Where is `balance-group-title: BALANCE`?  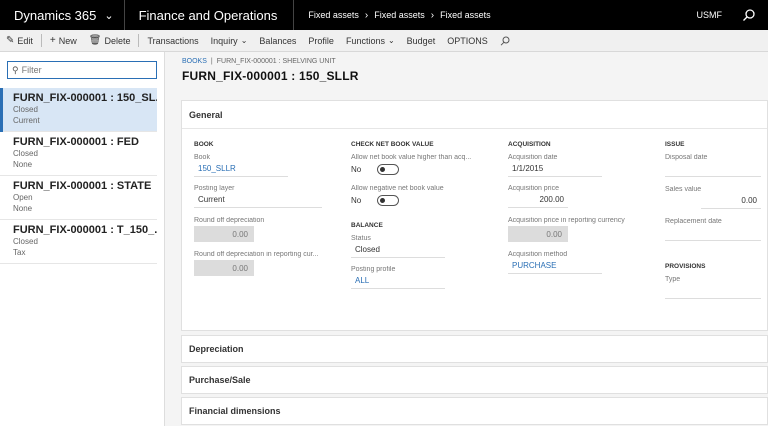 balance-group-title: BALANCE is located at coordinates (367, 225).